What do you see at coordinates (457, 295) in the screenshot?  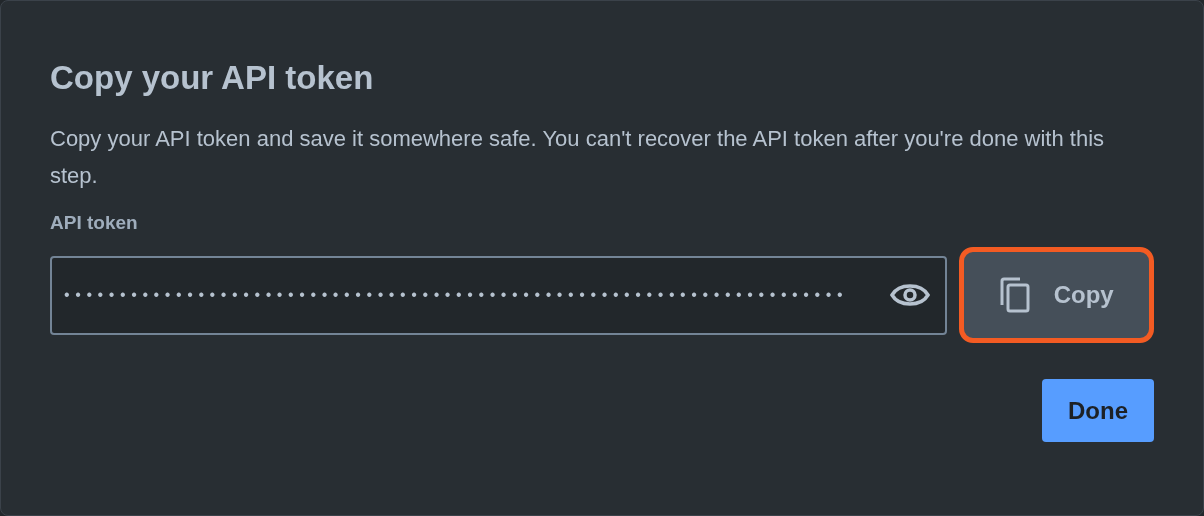 I see `masked-token: ••••••••••••••••••••••••••••••••••••••••••••••••••••••••••••••••••••••` at bounding box center [457, 295].